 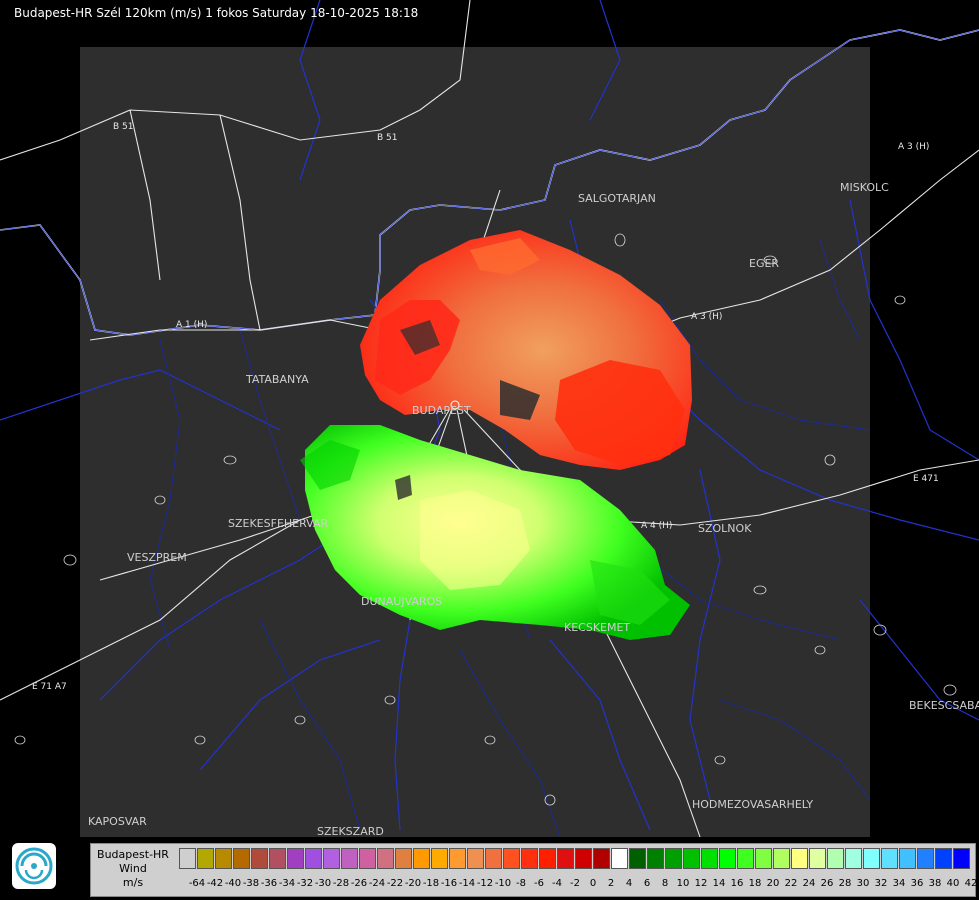 I want to click on city-label-salgotarjan: SALGOTARJAN, so click(x=617, y=198).